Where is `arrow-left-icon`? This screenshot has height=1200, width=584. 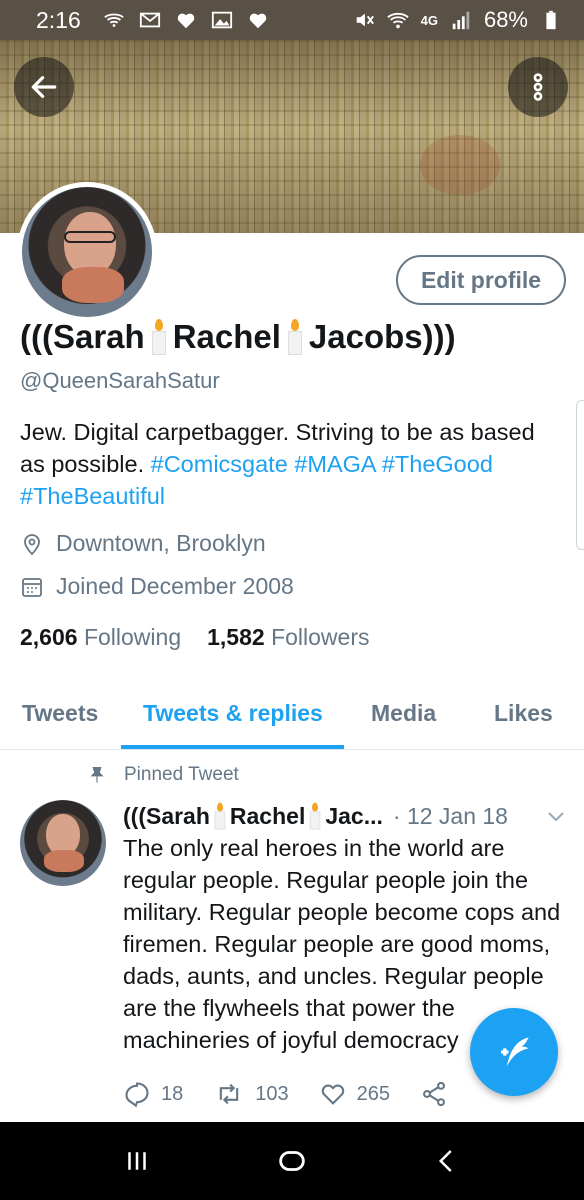
arrow-left-icon is located at coordinates (44, 87).